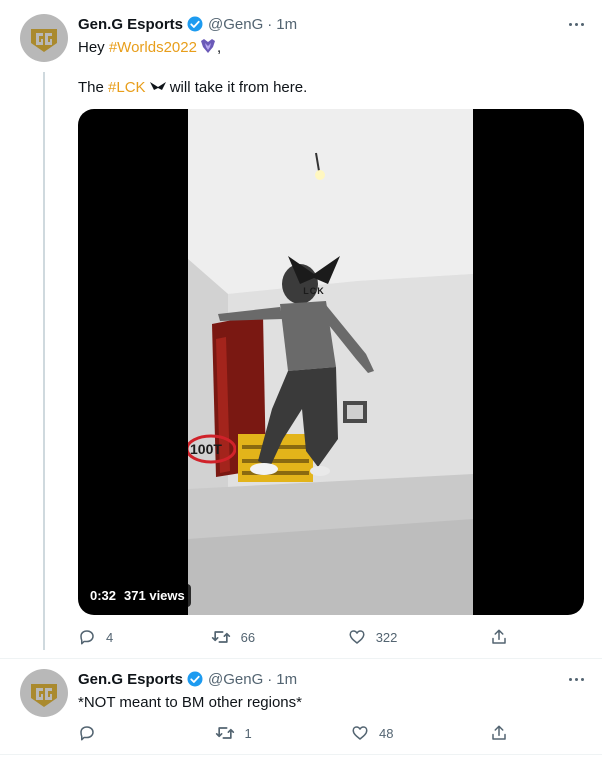 This screenshot has width=602, height=757. I want to click on video-stats-badge: 0:32 371 views, so click(137, 595).